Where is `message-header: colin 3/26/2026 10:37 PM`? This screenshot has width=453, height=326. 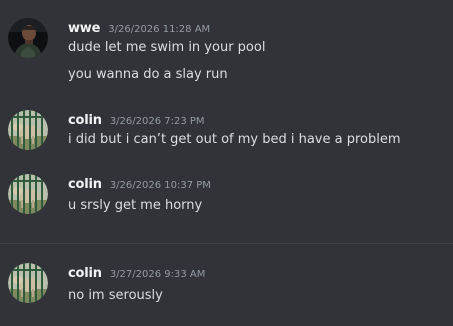 message-header: colin 3/26/2026 10:37 PM is located at coordinates (139, 185).